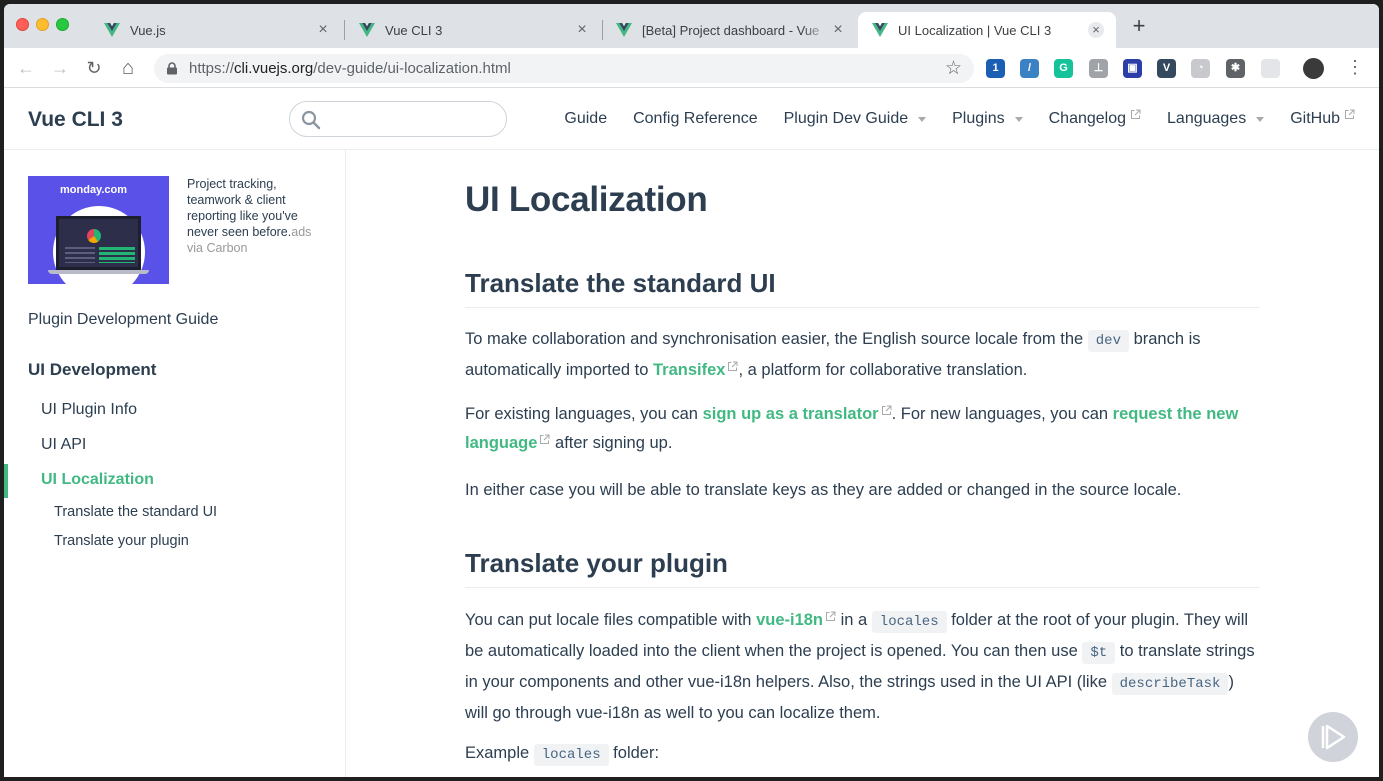 This screenshot has width=1383, height=781. Describe the element at coordinates (94, 68) in the screenshot. I see `reload-button: ↻` at that location.